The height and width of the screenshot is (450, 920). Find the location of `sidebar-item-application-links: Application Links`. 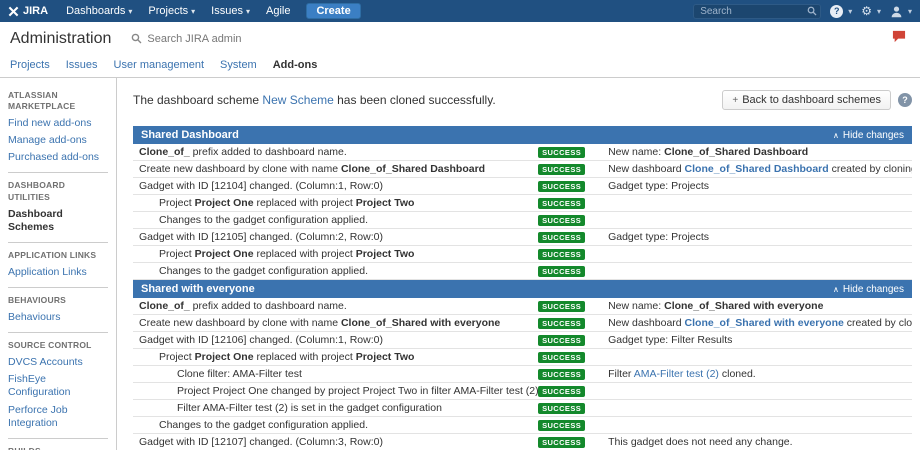

sidebar-item-application-links: Application Links is located at coordinates (58, 272).